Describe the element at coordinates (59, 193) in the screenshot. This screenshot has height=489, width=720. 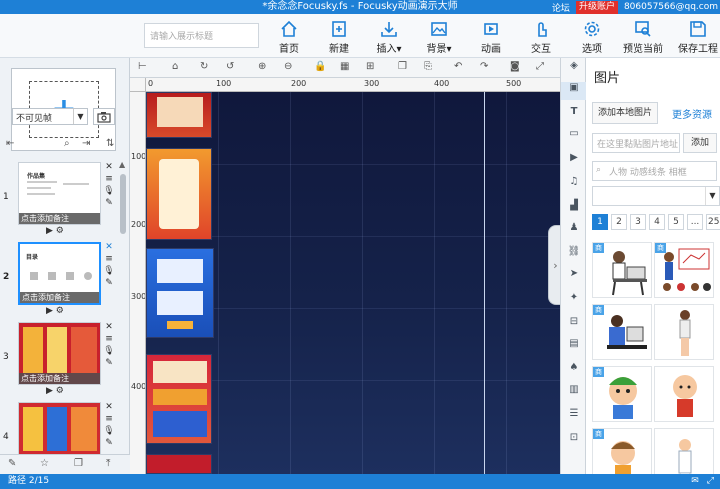
I see `slide-thumbnail-1: 作品集 点击添加备注` at that location.